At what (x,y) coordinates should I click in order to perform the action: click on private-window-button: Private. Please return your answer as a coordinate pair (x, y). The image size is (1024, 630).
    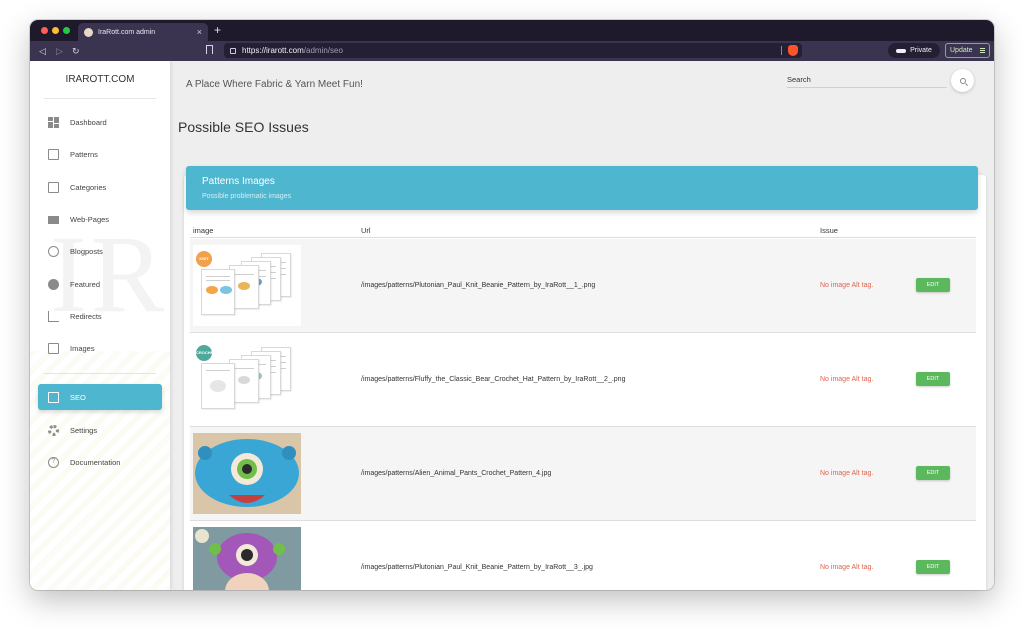
    Looking at the image, I should click on (914, 50).